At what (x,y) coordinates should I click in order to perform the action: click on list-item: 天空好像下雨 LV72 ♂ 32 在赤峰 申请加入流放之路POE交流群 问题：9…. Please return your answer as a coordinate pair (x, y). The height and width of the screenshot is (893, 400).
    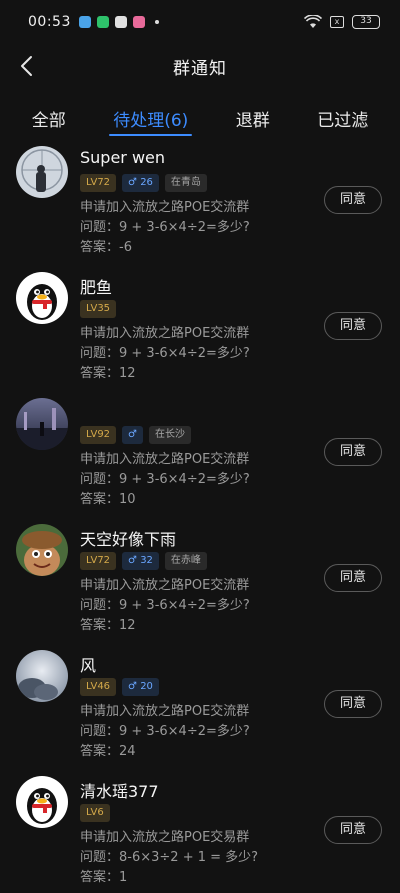
    Looking at the image, I should click on (200, 581).